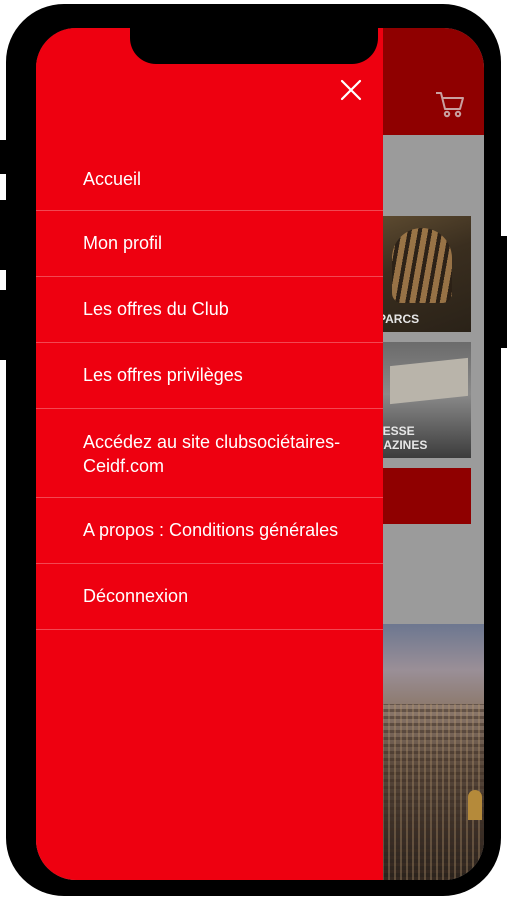 The width and height of the screenshot is (507, 900). Describe the element at coordinates (426, 496) in the screenshot. I see `promo-banner` at that location.